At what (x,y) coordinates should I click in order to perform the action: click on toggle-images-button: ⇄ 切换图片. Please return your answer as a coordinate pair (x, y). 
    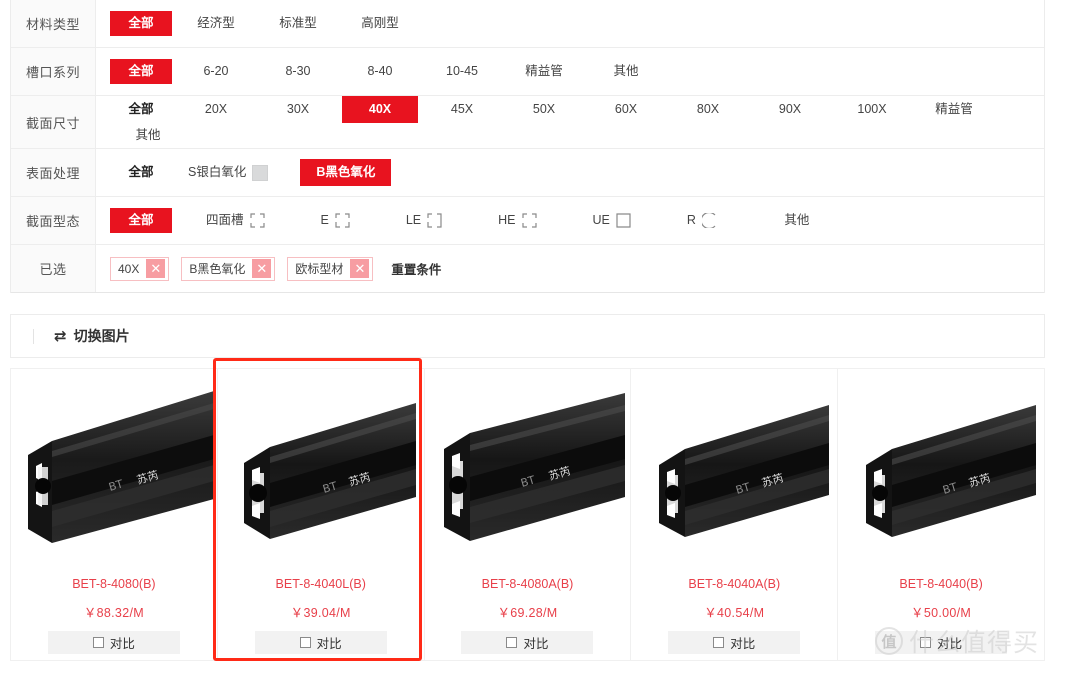
    Looking at the image, I should click on (92, 336).